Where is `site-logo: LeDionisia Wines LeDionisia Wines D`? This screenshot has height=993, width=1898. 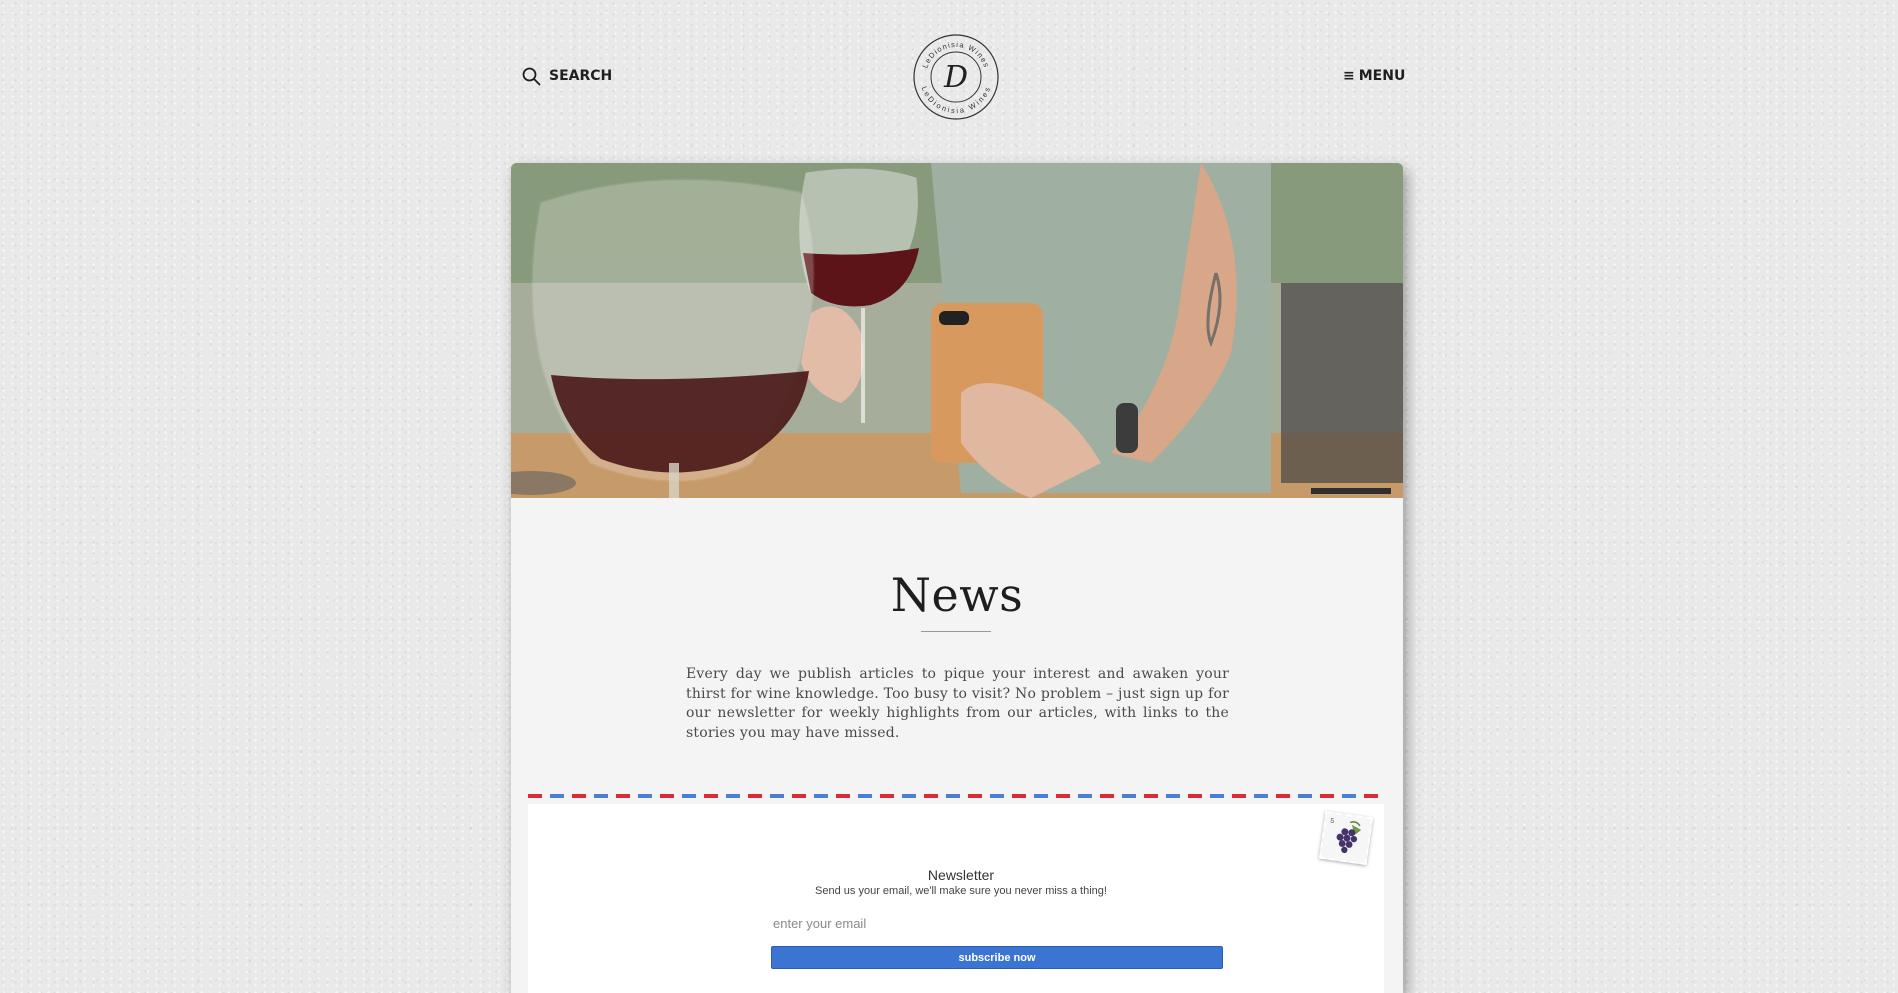
site-logo: LeDionisia Wines LeDionisia Wines D is located at coordinates (956, 77).